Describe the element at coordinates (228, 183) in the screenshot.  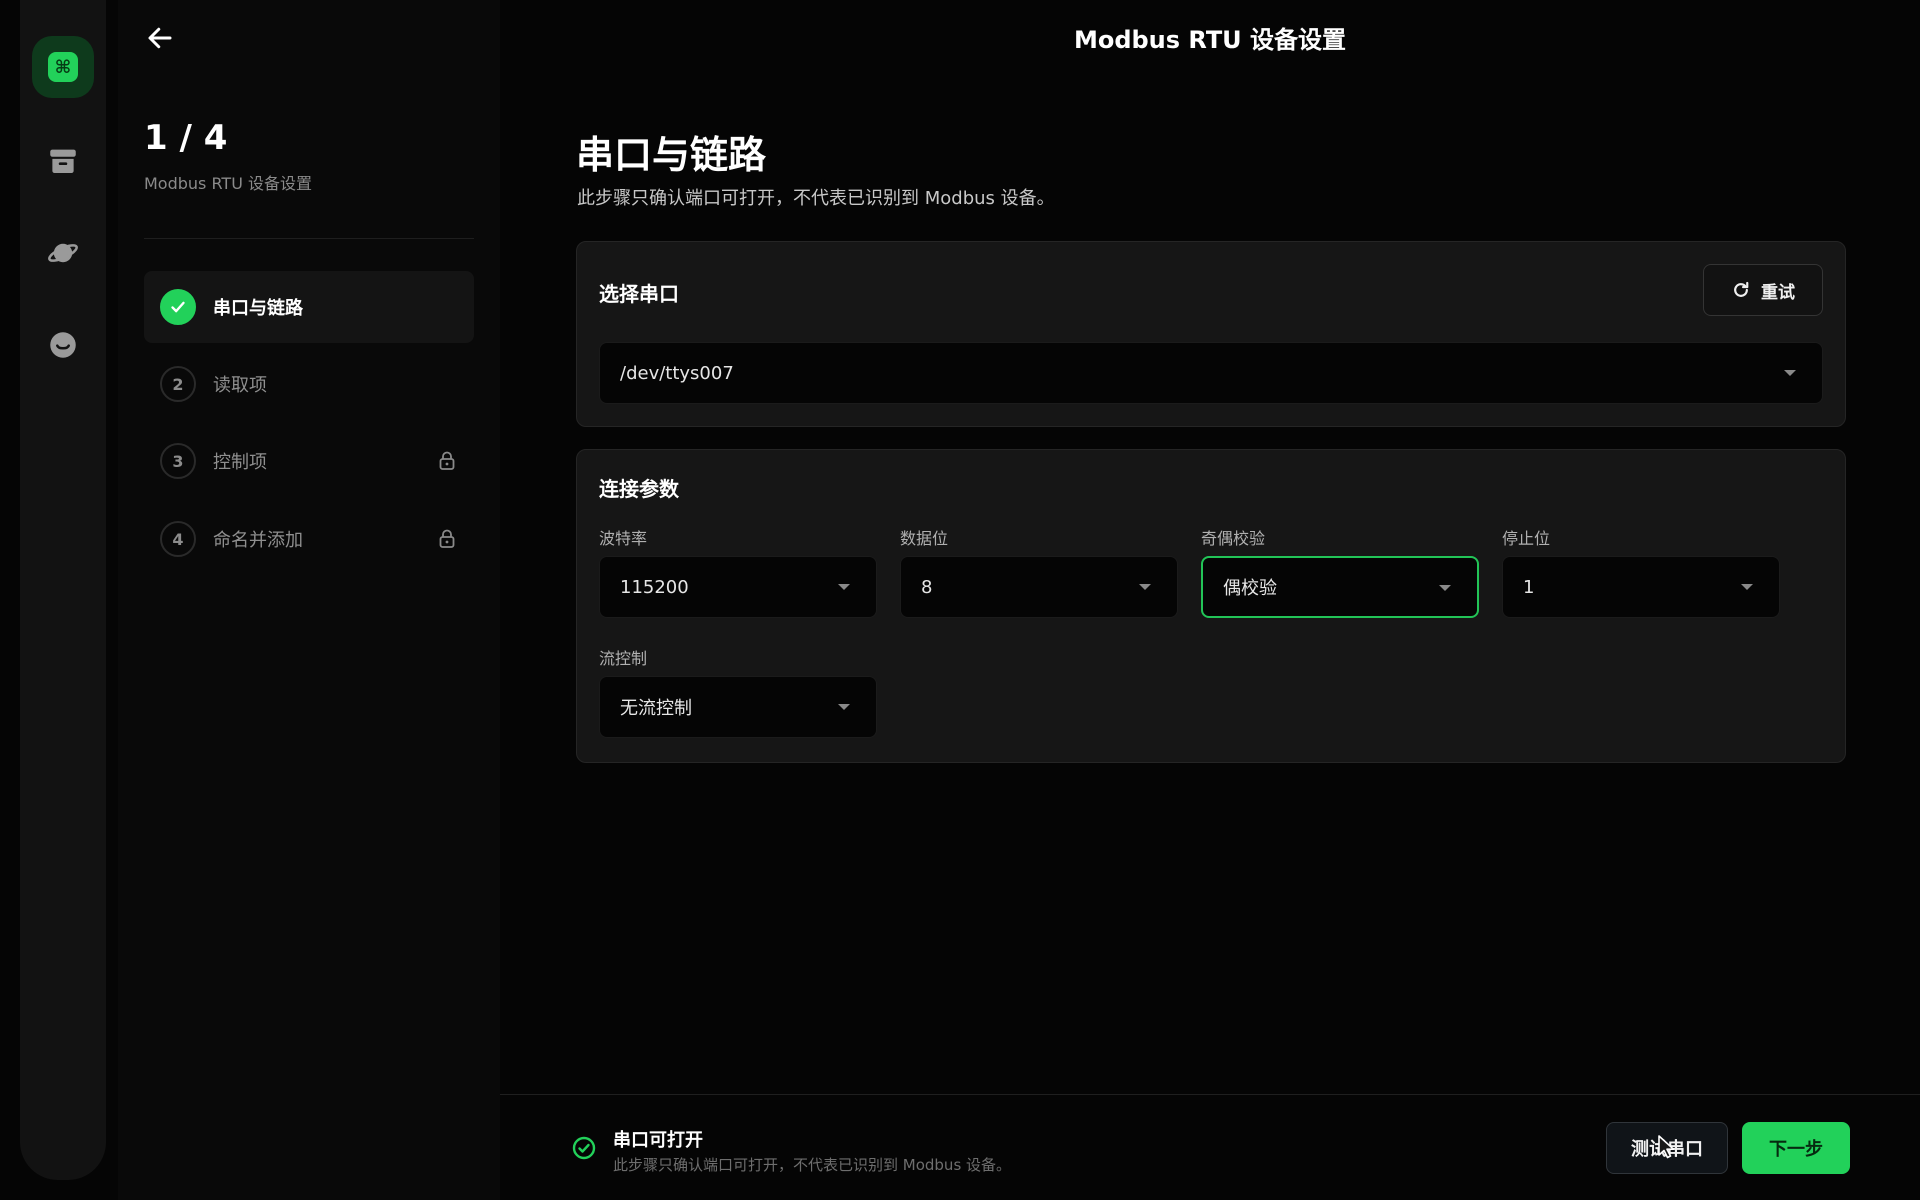
I see `step-subtitle: Modbus RTU 设备设置` at that location.